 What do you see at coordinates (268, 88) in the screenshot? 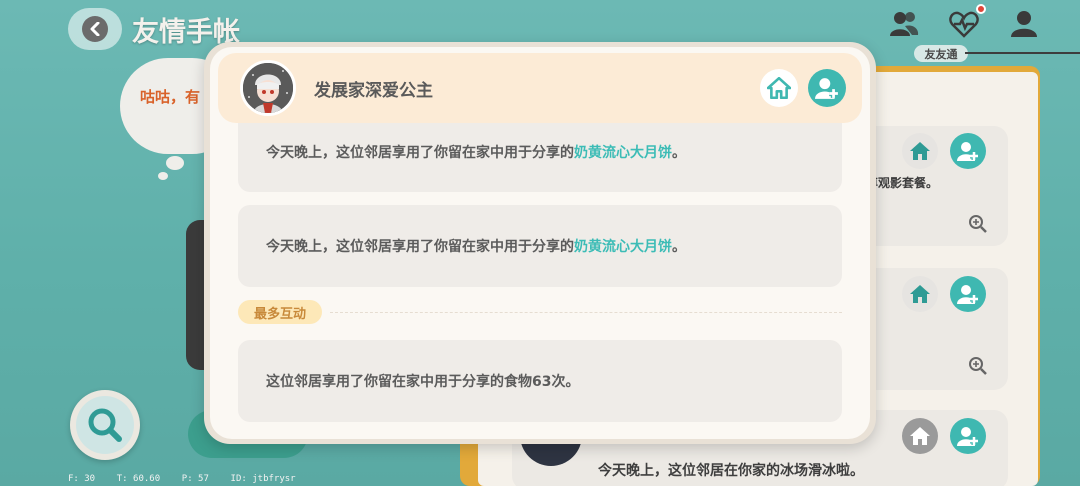
I see `avatar` at bounding box center [268, 88].